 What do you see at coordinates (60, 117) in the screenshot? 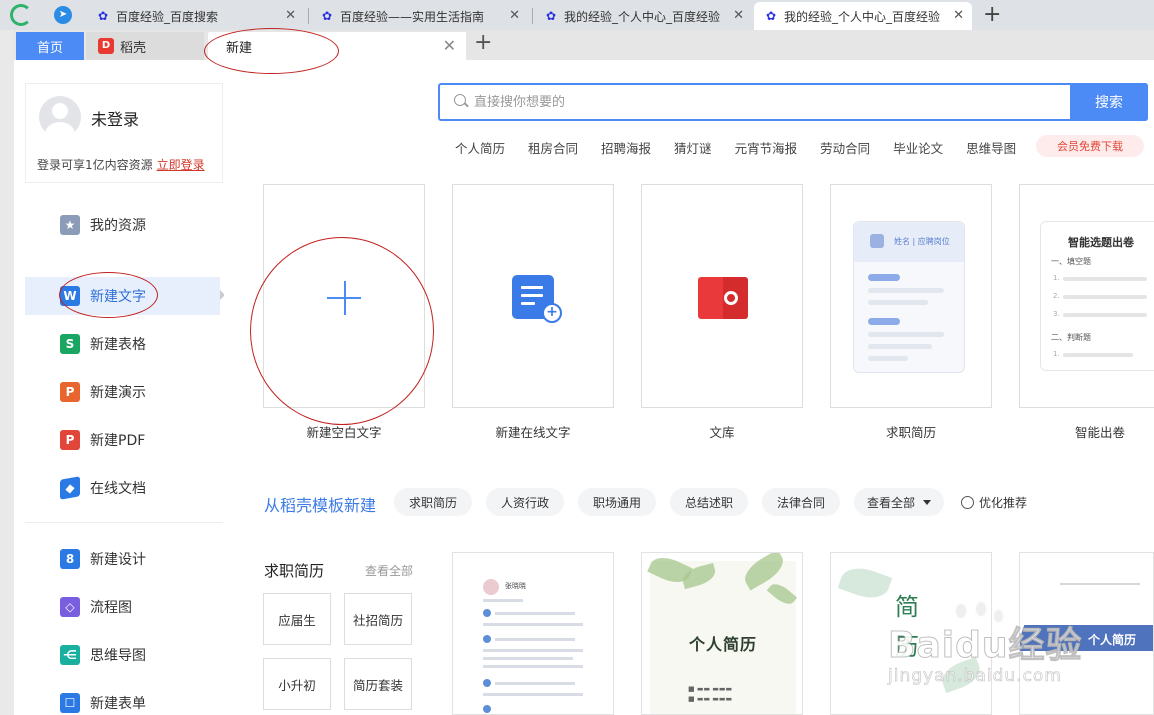
I see `avatar` at bounding box center [60, 117].